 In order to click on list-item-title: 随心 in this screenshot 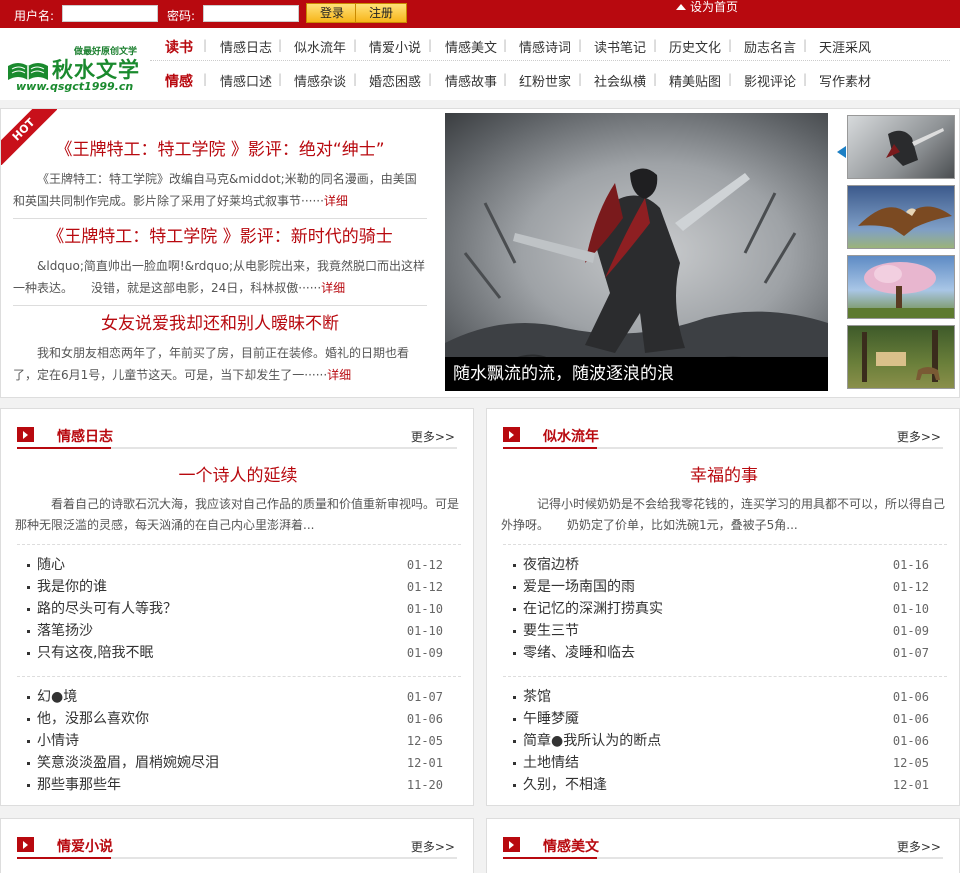, I will do `click(51, 565)`.